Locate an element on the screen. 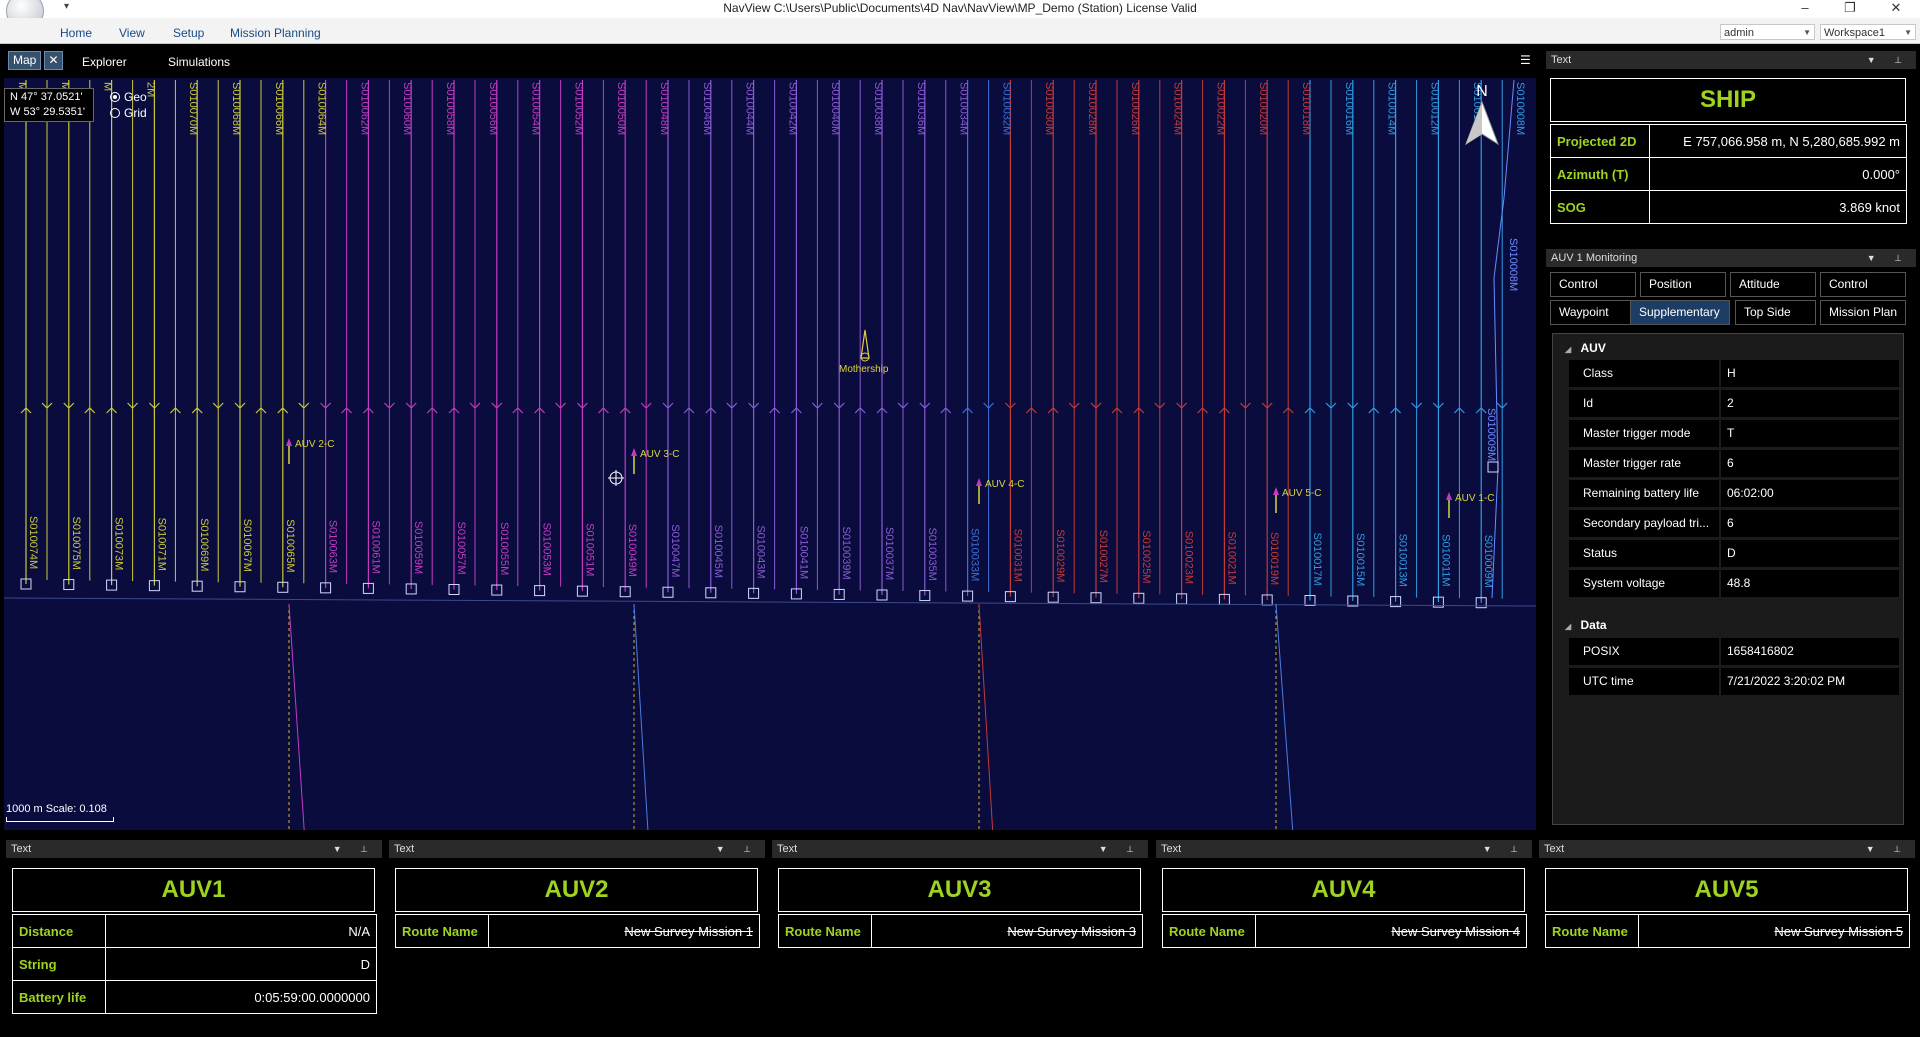 The width and height of the screenshot is (1920, 1037). auv-label: AUV 1-C is located at coordinates (1474, 498).